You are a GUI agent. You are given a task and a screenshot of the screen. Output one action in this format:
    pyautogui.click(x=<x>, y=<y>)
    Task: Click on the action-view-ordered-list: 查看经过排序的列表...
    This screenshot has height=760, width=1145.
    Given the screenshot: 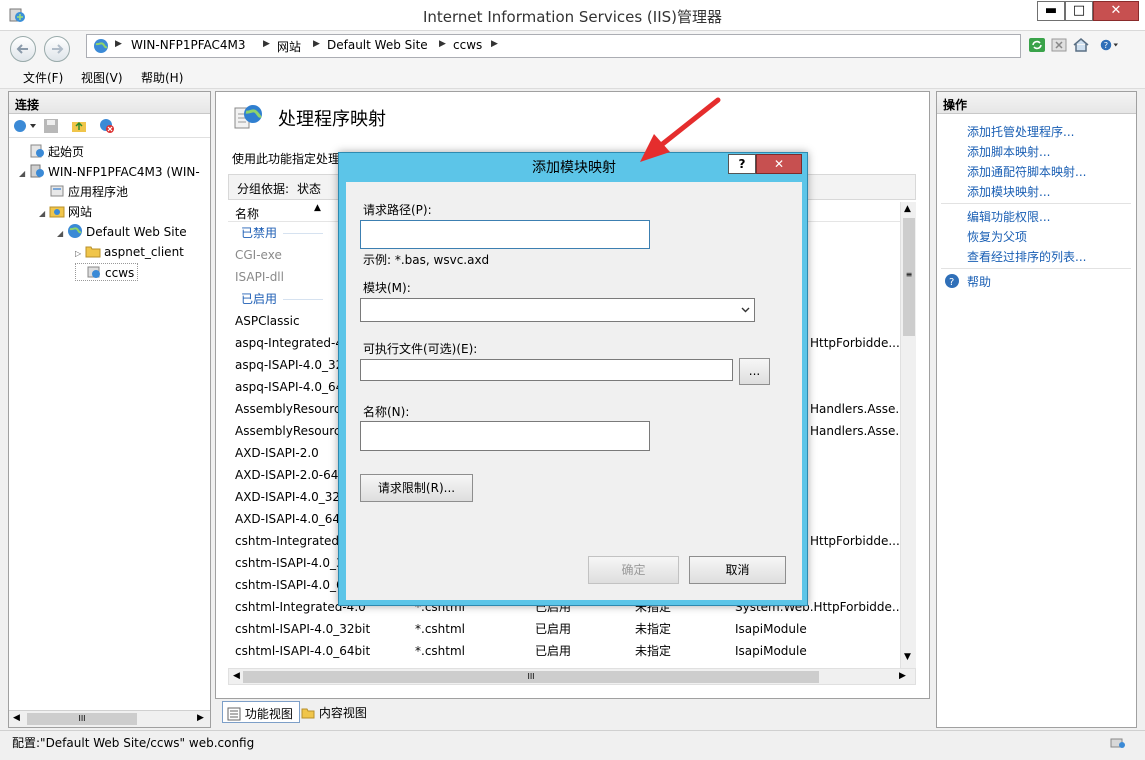 What is the action you would take?
    pyautogui.click(x=1026, y=256)
    